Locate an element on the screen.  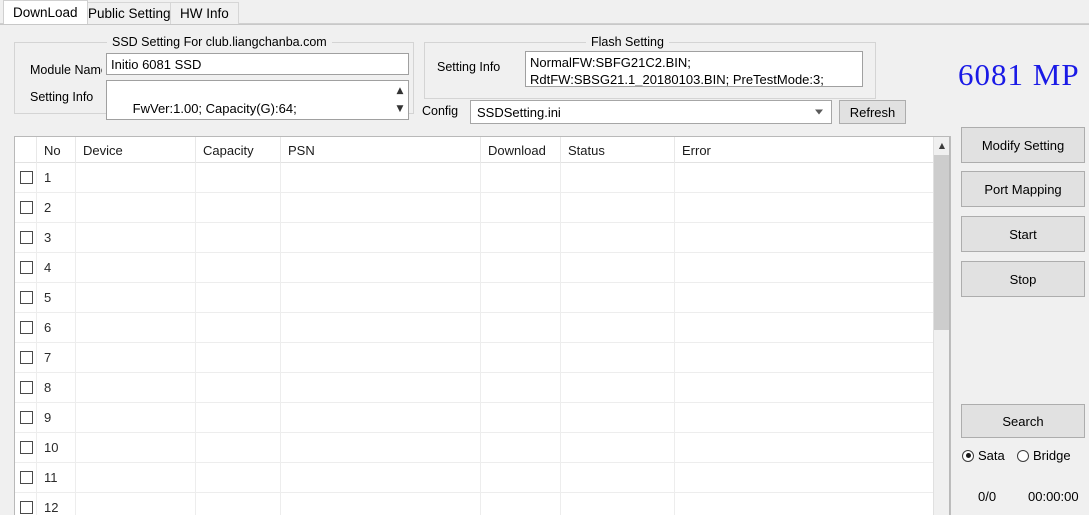
radio-bridge-indicator is located at coordinates (1023, 455).